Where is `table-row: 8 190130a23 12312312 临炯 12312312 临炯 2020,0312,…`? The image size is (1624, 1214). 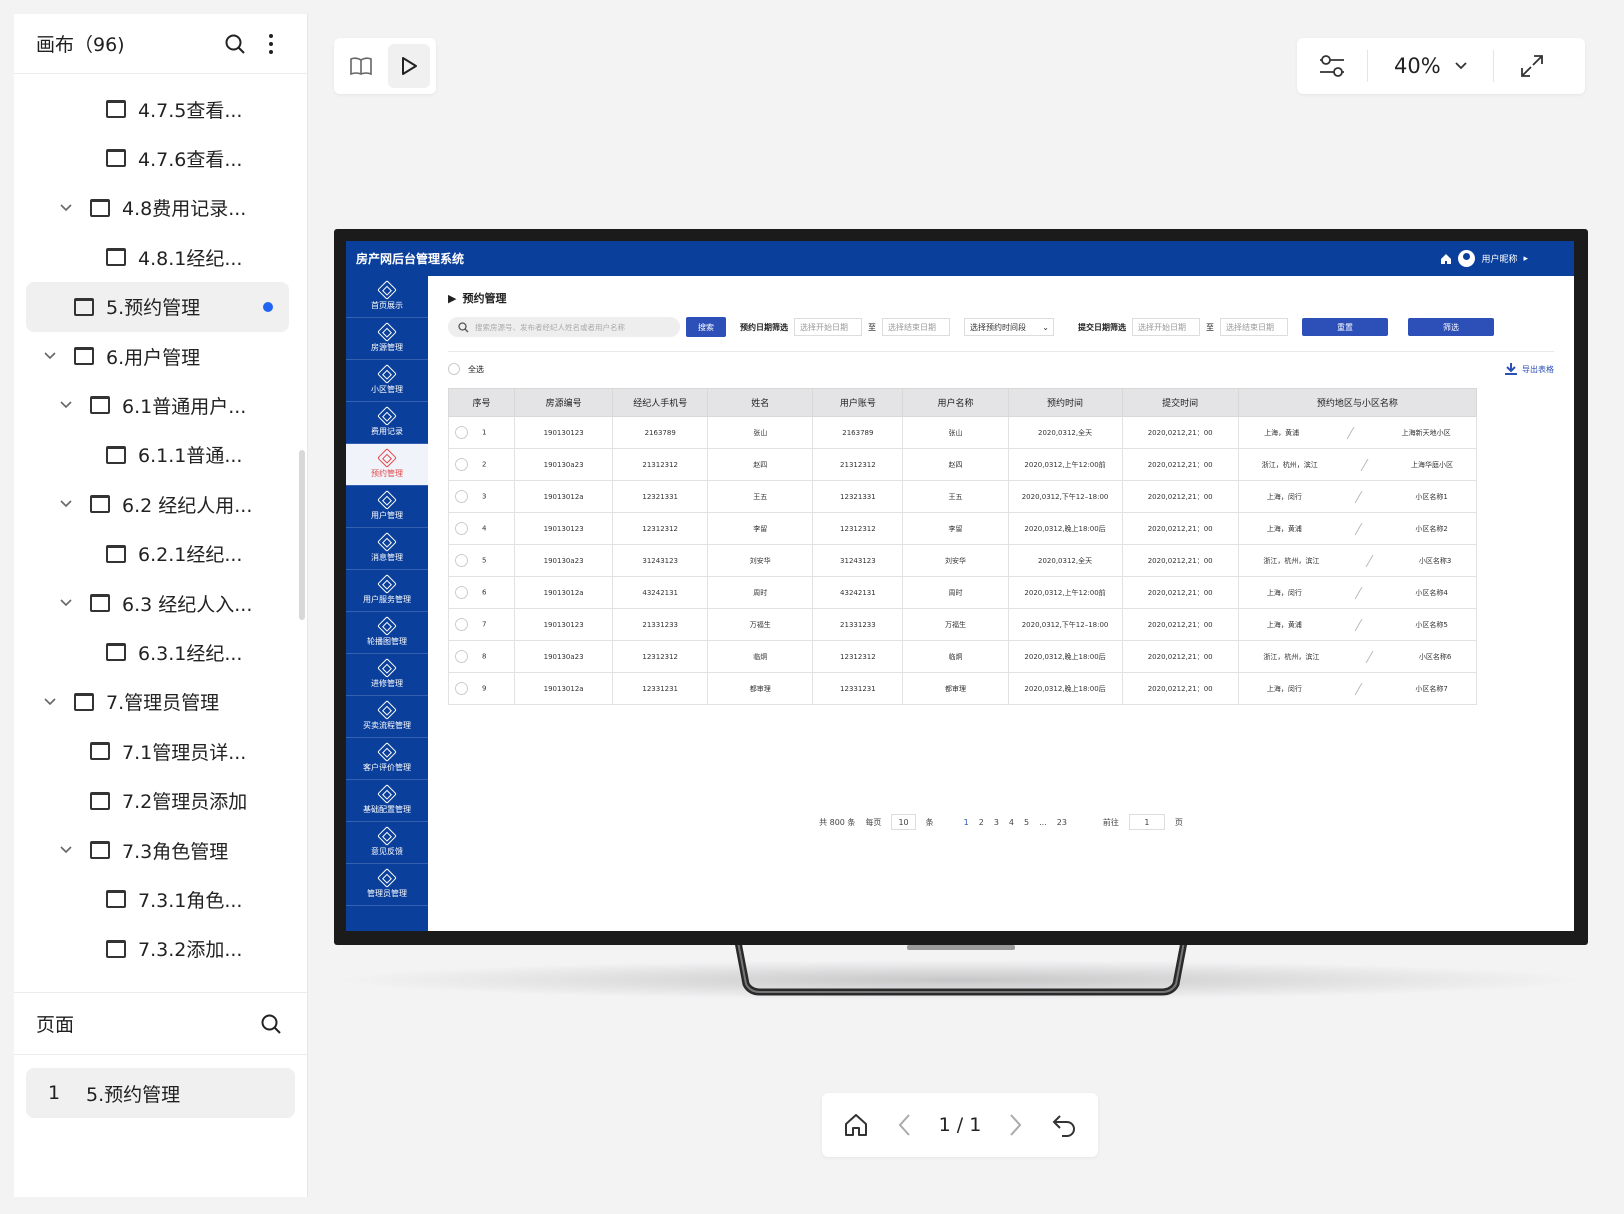 table-row: 8 190130a23 12312312 临炯 12312312 临炯 2020,0312,… is located at coordinates (962, 656).